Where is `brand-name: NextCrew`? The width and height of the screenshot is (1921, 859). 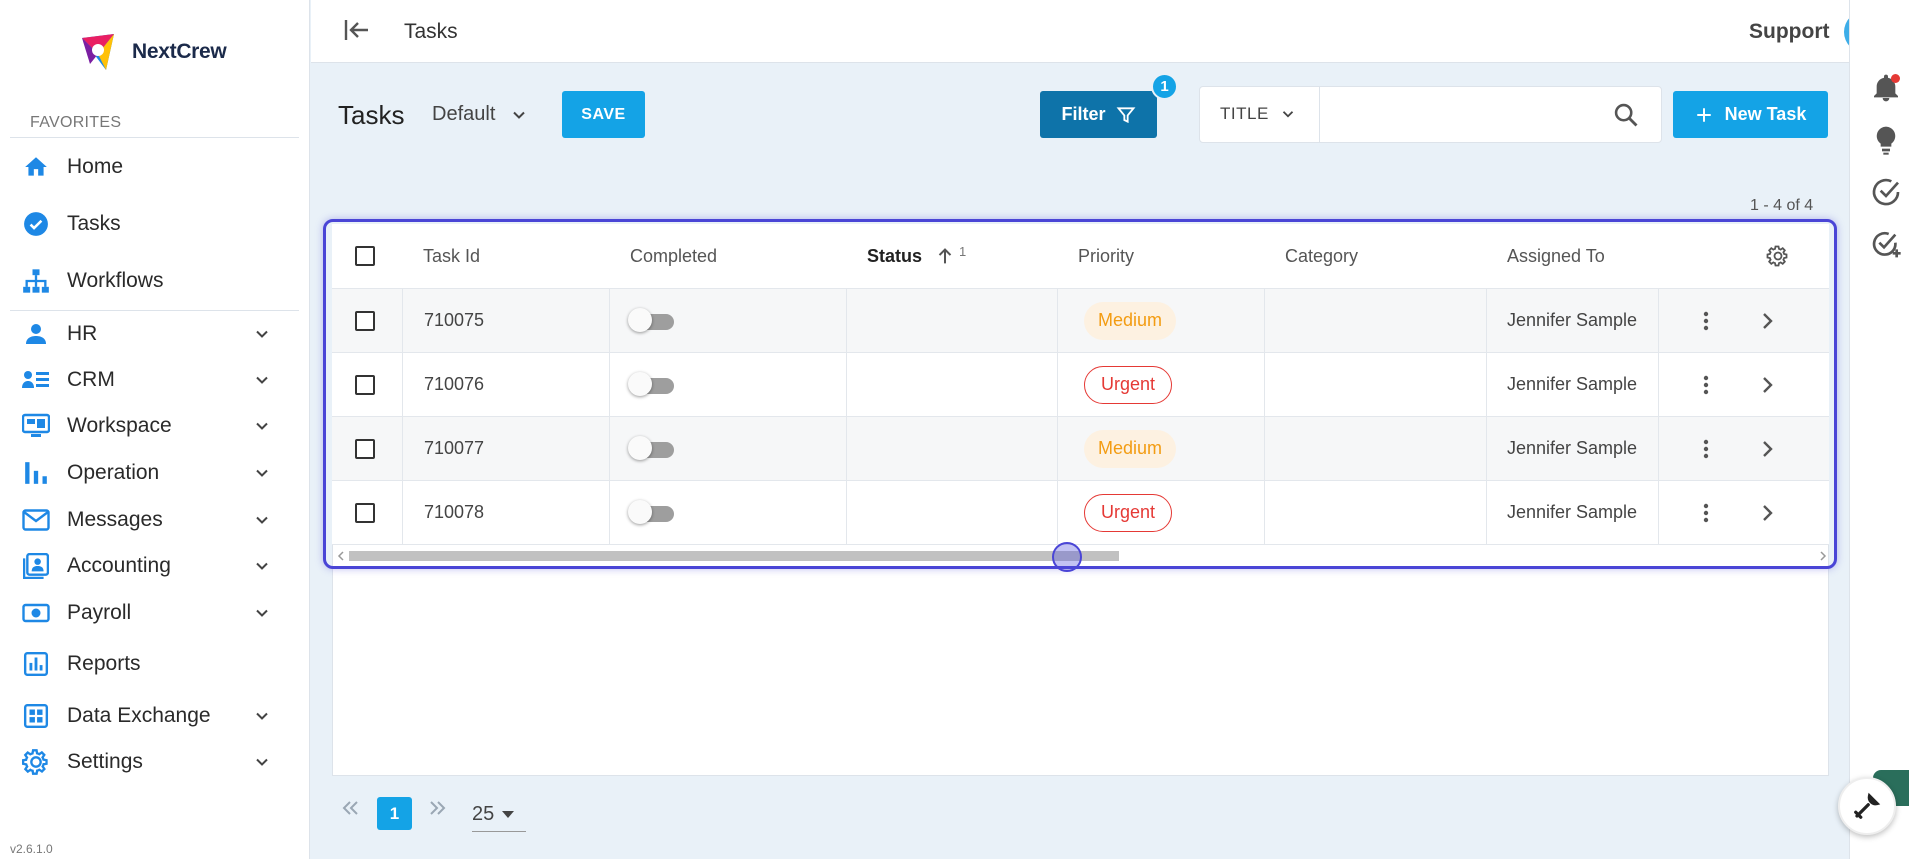
brand-name: NextCrew is located at coordinates (179, 51).